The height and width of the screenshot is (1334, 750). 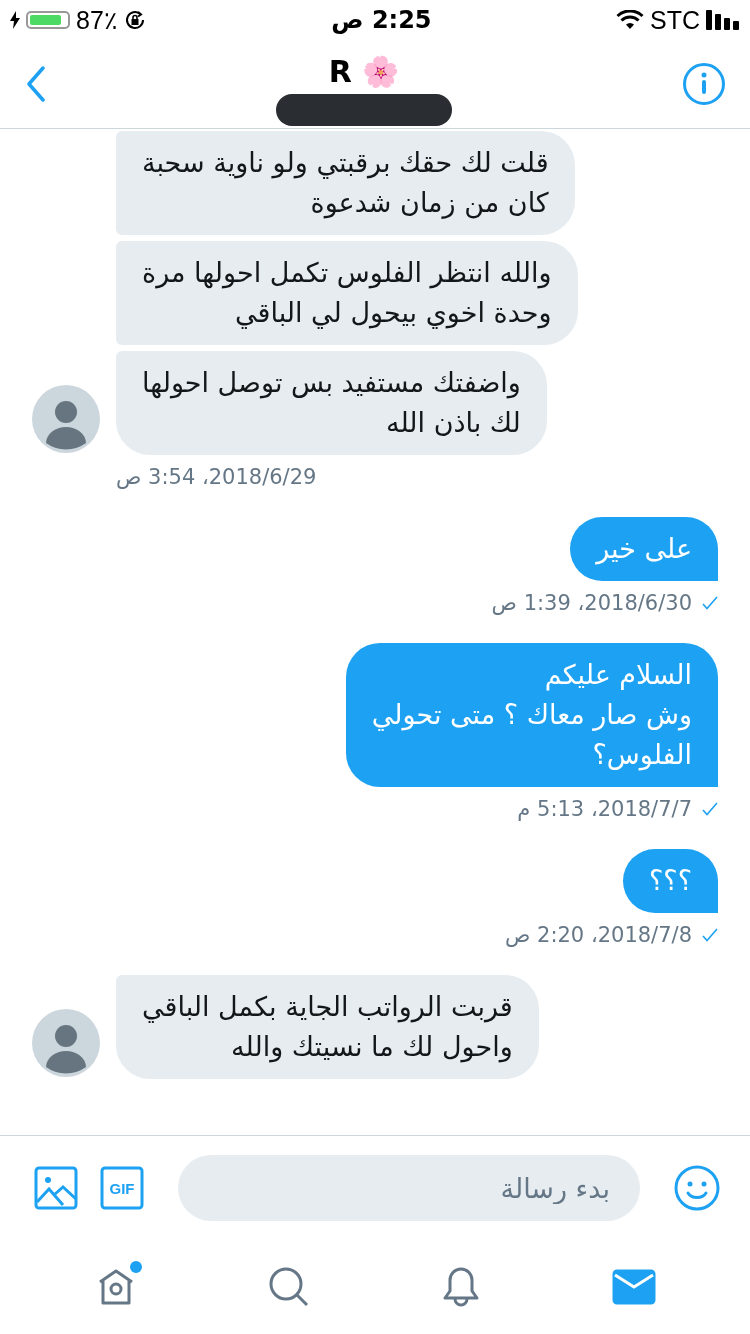 I want to click on message-time: 2018/7/8، 2:20 ص, so click(x=598, y=935).